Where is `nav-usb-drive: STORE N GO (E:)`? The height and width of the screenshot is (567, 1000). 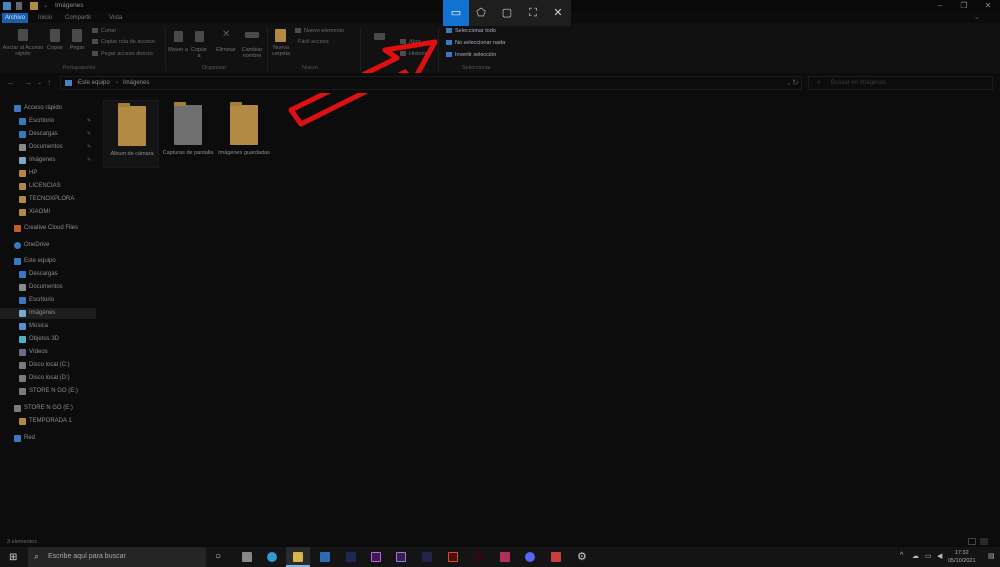 nav-usb-drive: STORE N GO (E:) is located at coordinates (48, 408).